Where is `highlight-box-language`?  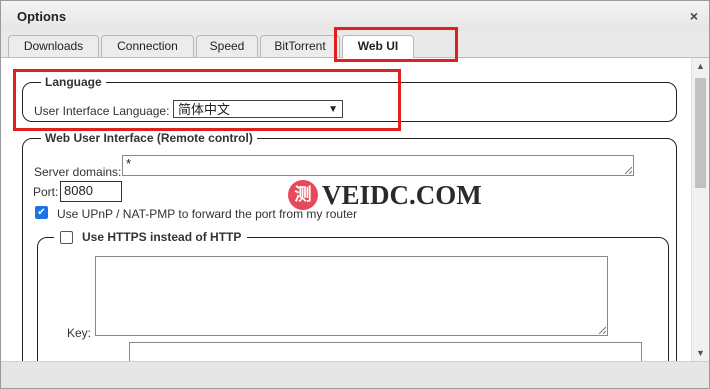
highlight-box-language is located at coordinates (207, 100).